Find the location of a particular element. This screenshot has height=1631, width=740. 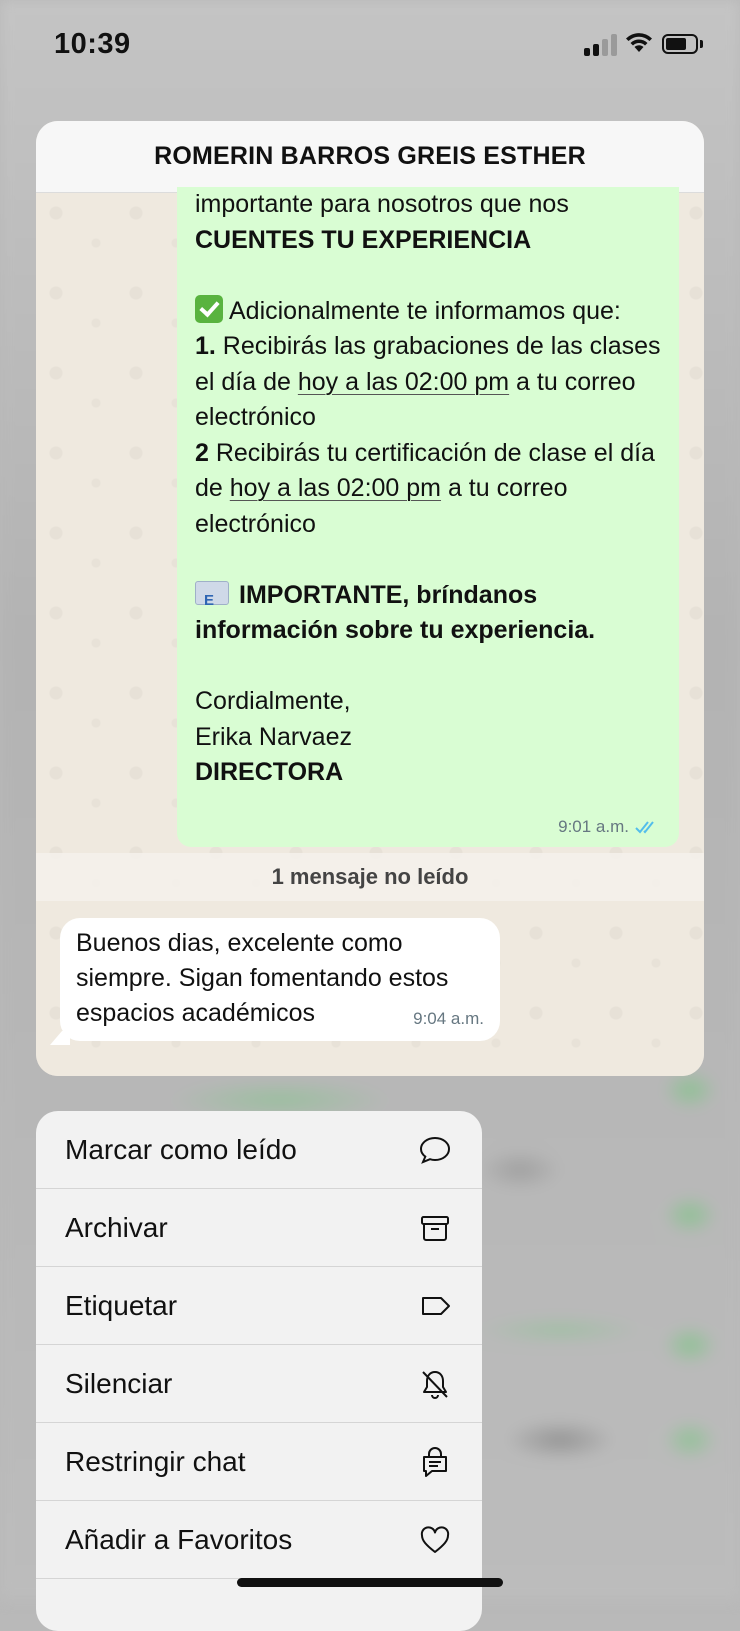

chat-title: ROMERIN BARROS GREIS ESTHER is located at coordinates (370, 156).